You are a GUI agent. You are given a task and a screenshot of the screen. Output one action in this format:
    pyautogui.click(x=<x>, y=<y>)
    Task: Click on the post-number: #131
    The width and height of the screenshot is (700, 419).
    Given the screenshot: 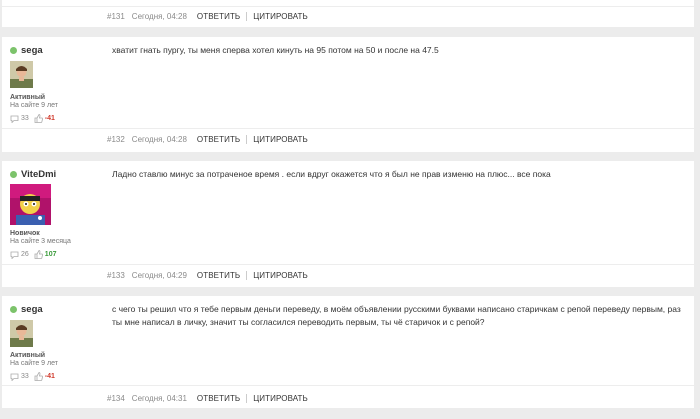 What is the action you would take?
    pyautogui.click(x=116, y=16)
    